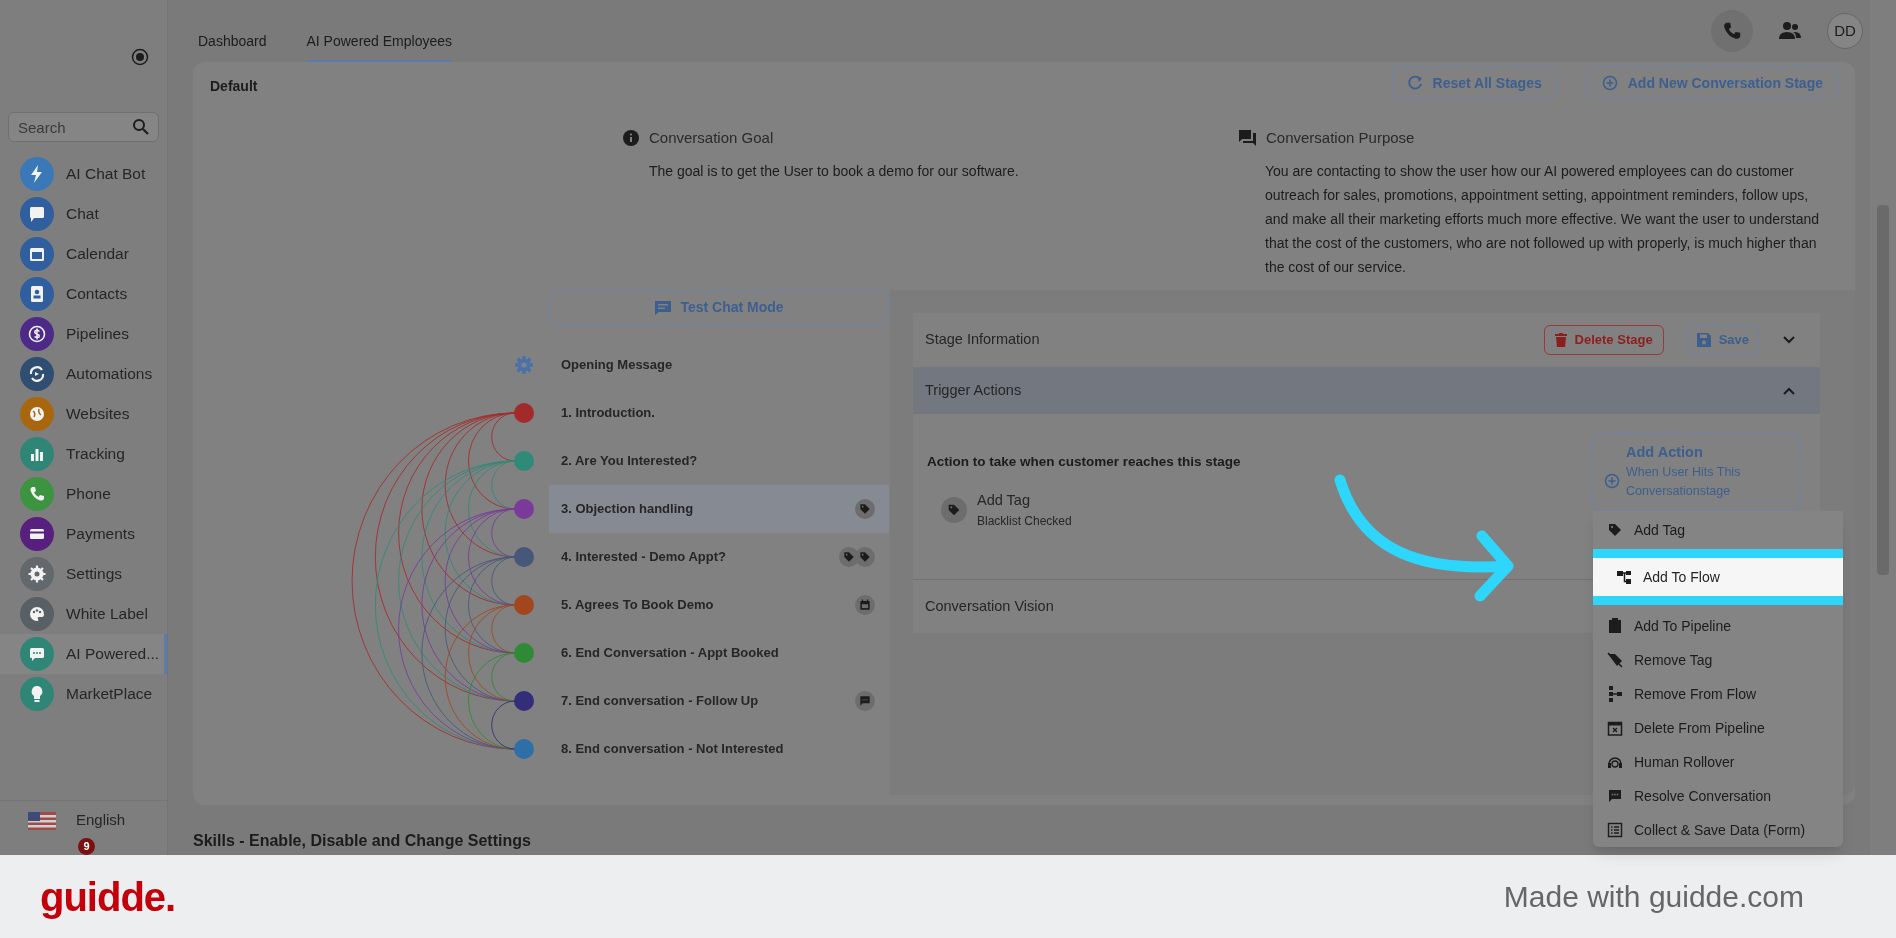  What do you see at coordinates (83, 534) in the screenshot?
I see `sidebar-item: Payments` at bounding box center [83, 534].